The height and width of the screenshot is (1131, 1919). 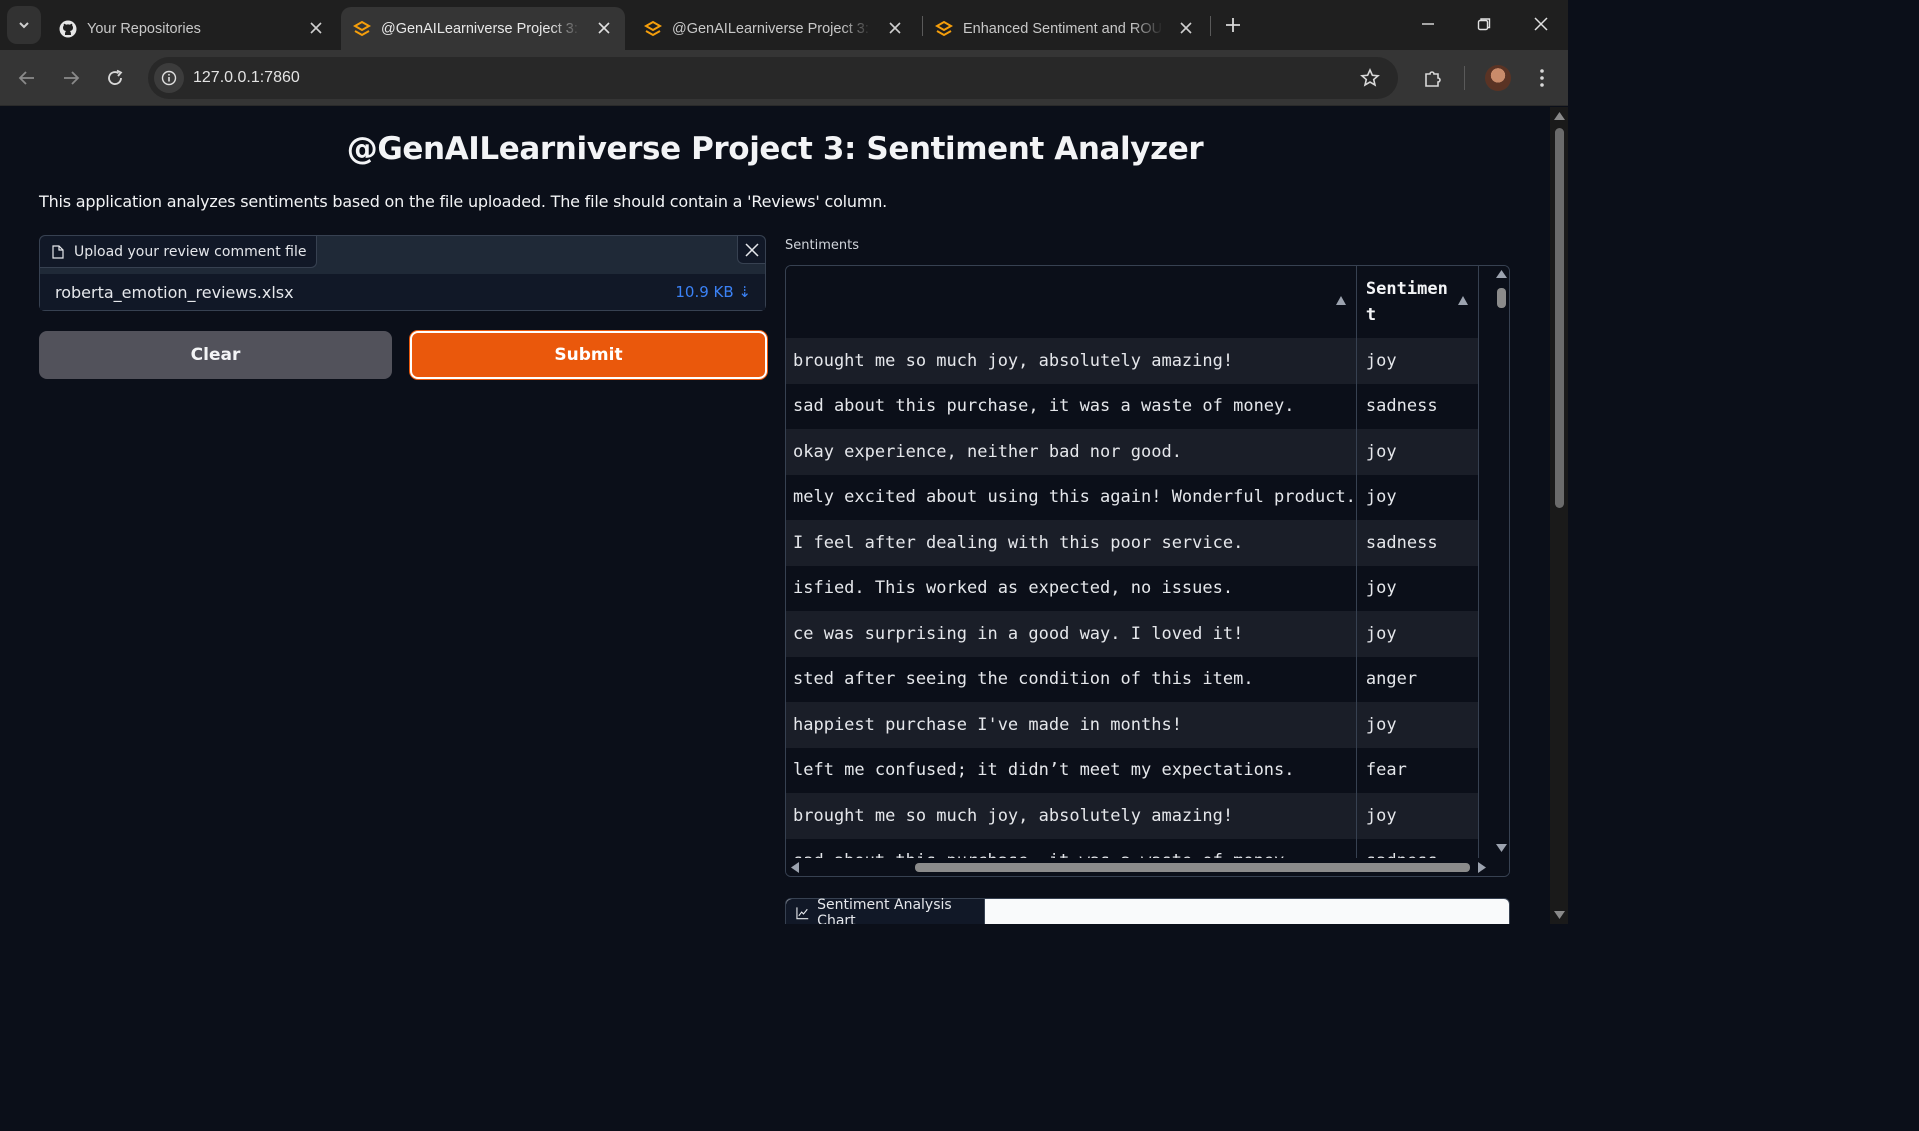 What do you see at coordinates (884, 910) in the screenshot?
I see `chart-label-text: Sentiment Analysis Chart` at bounding box center [884, 910].